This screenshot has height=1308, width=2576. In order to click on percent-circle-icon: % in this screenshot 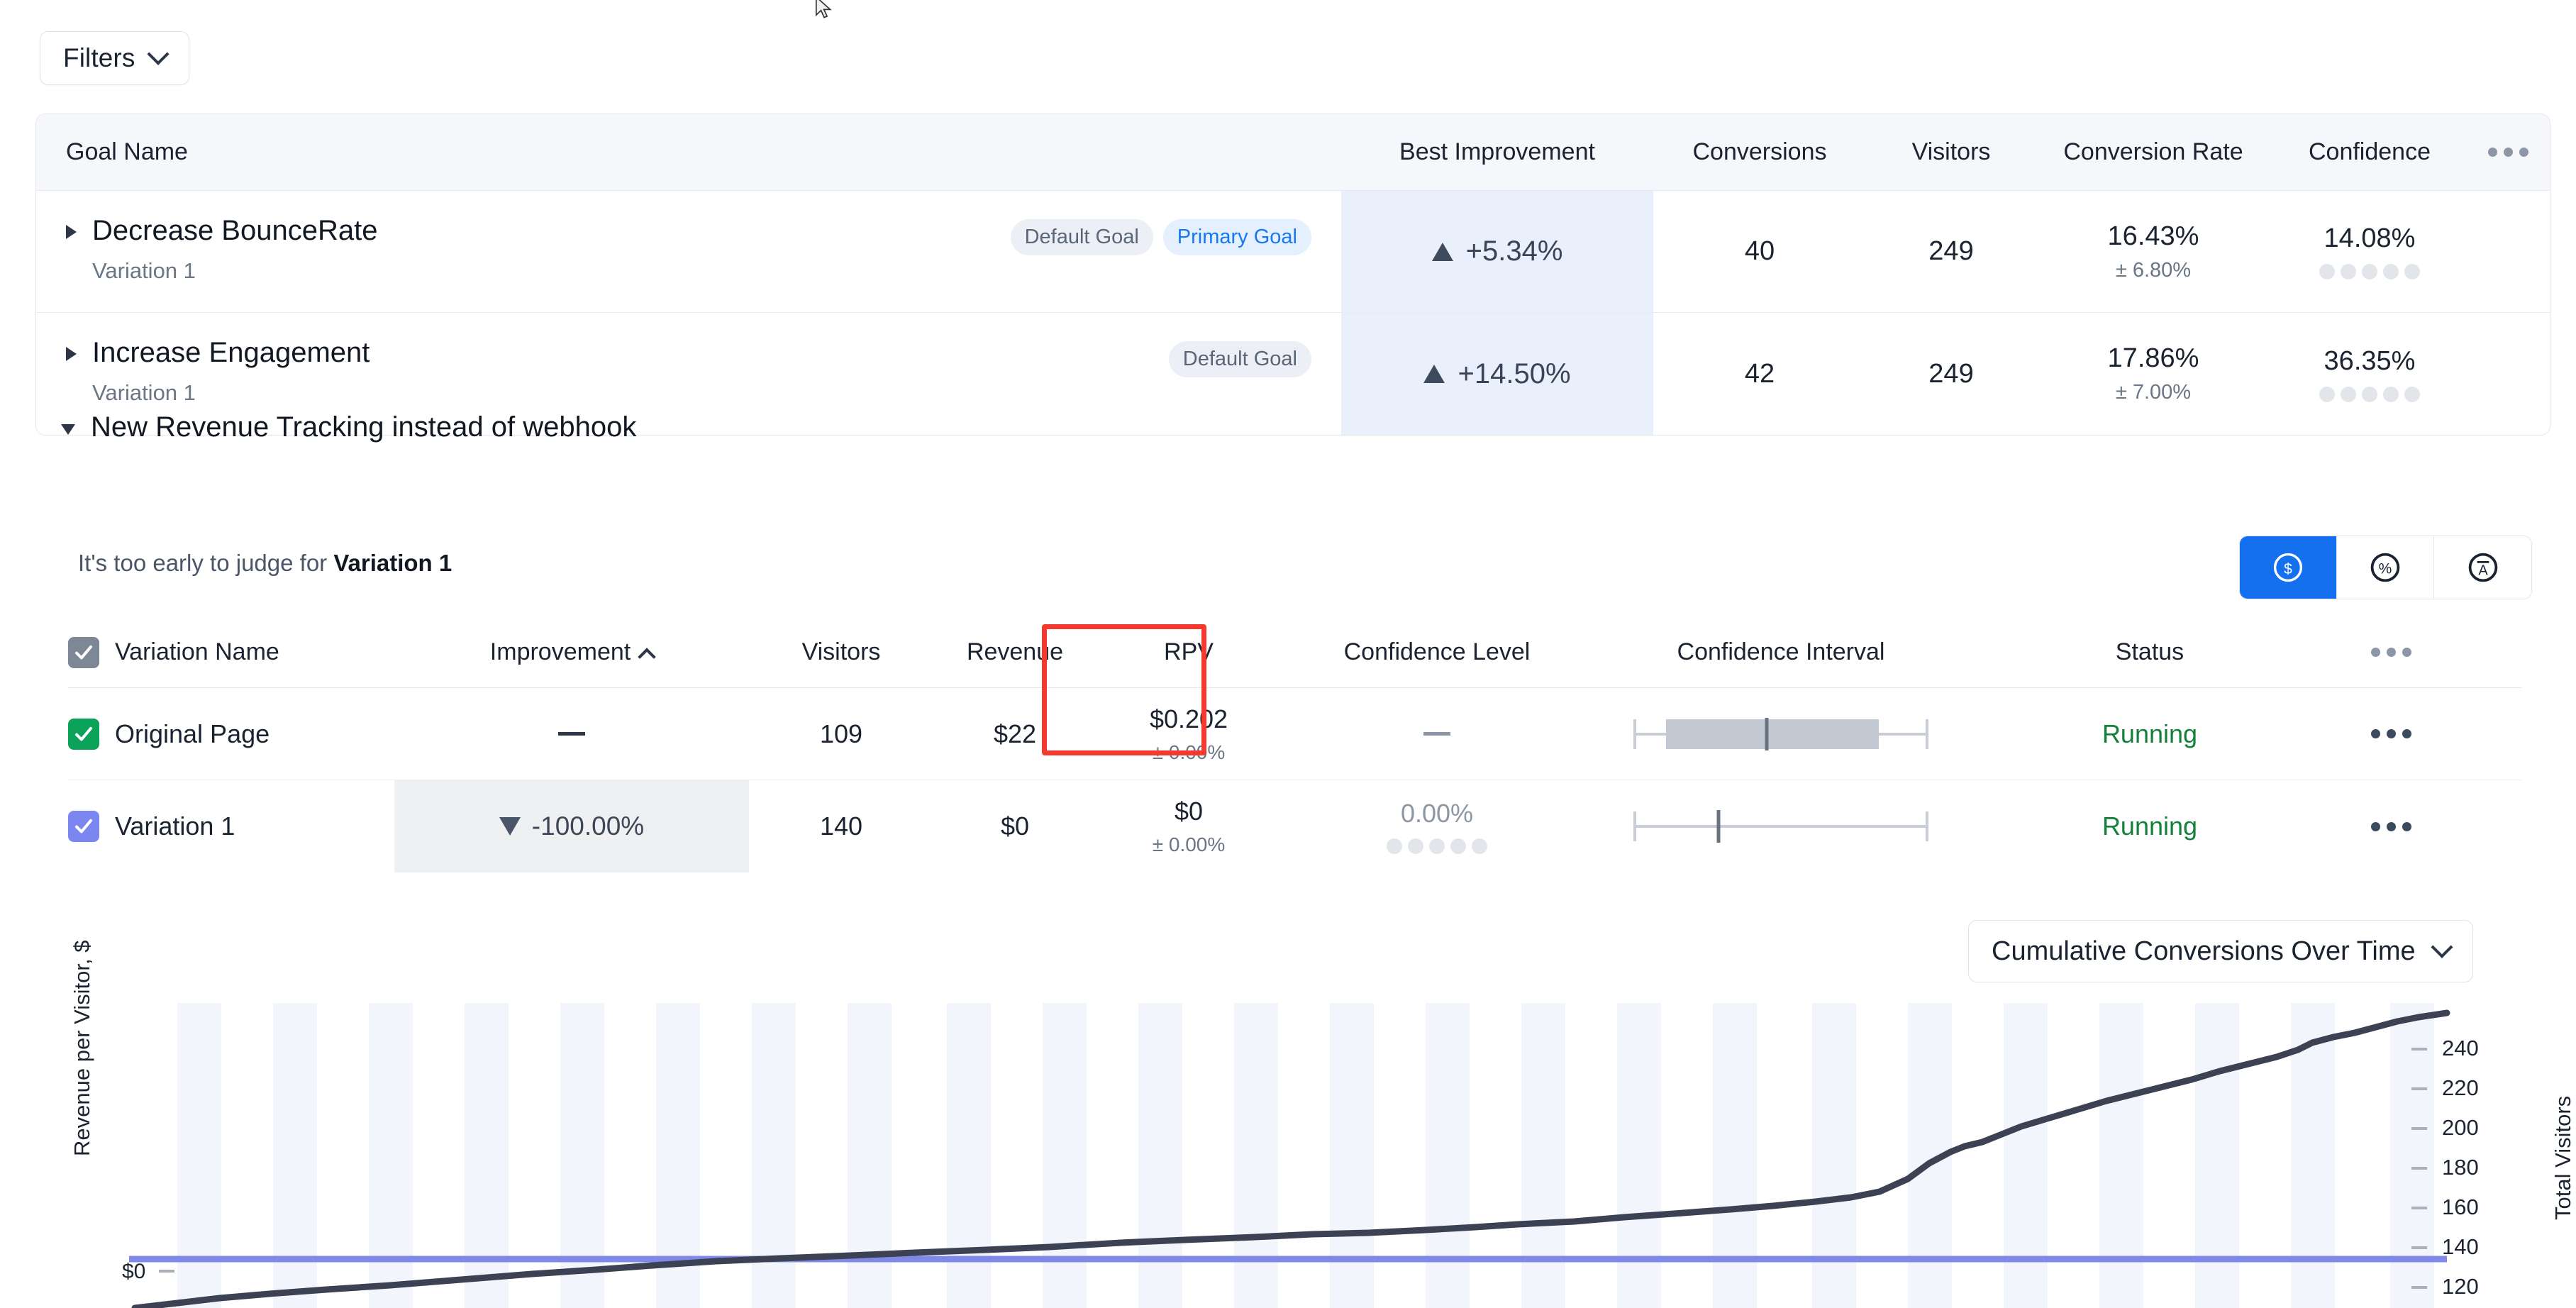, I will do `click(2385, 567)`.